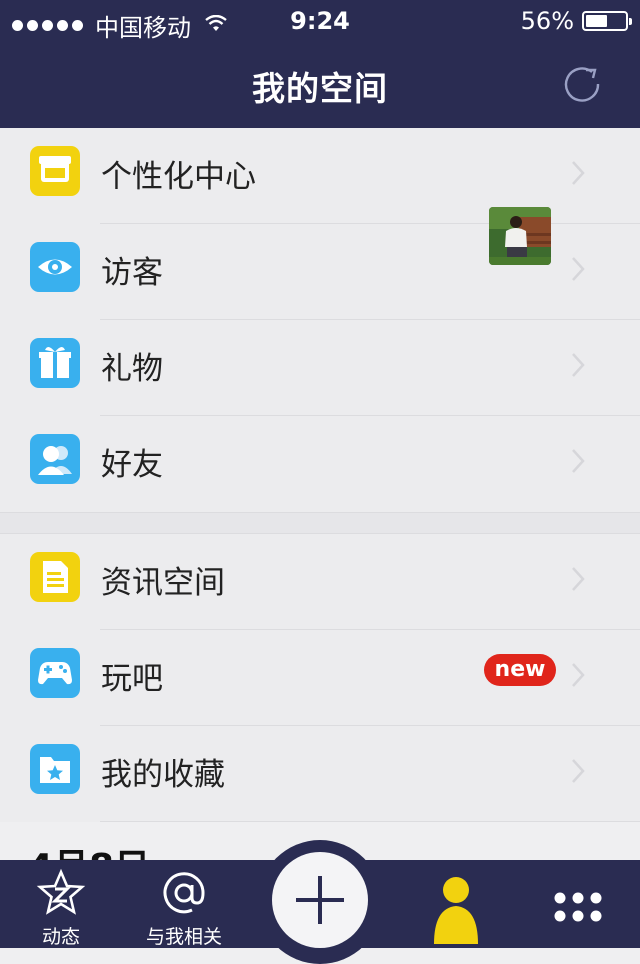  I want to click on tab-profile, so click(456, 904).